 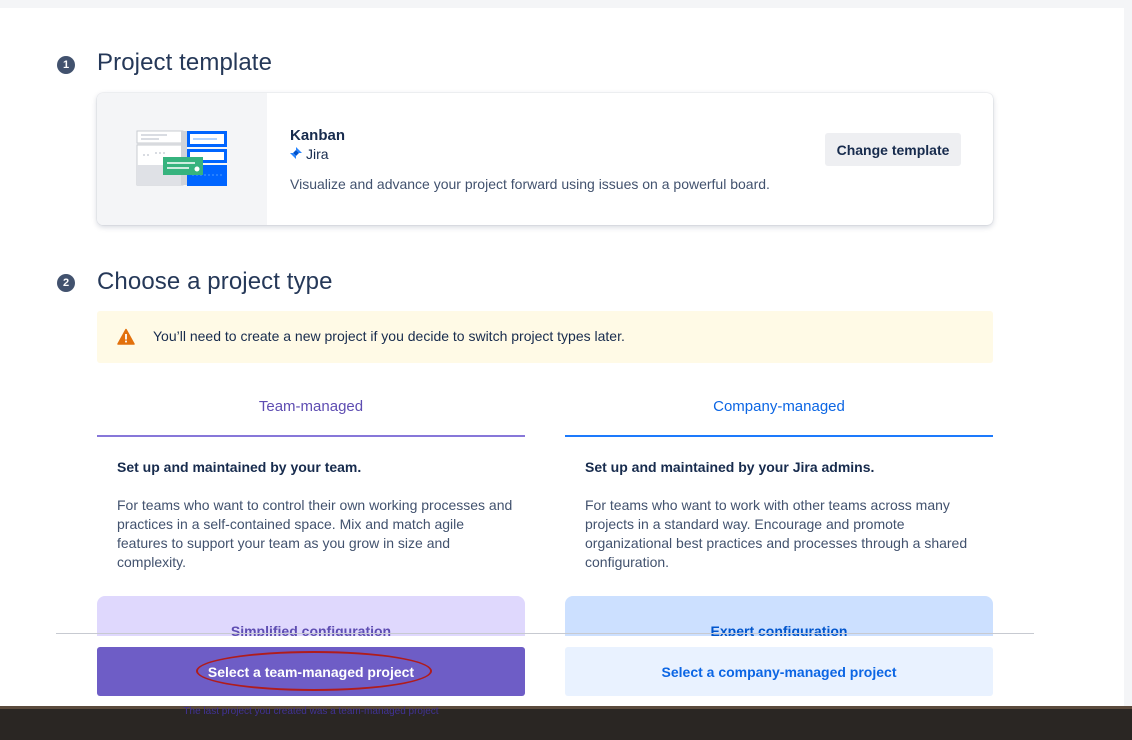 I want to click on kanban-illustration, so click(x=182, y=159).